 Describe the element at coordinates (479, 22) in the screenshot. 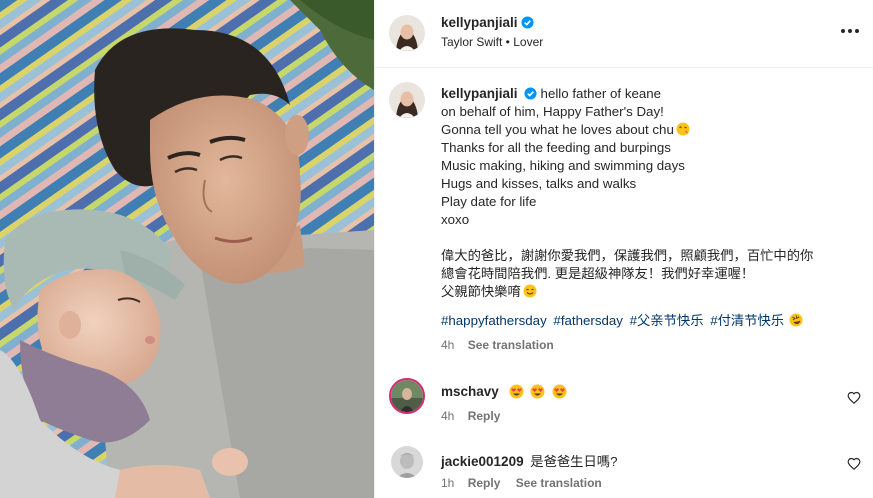

I see `author-username: kellypanjiali` at that location.